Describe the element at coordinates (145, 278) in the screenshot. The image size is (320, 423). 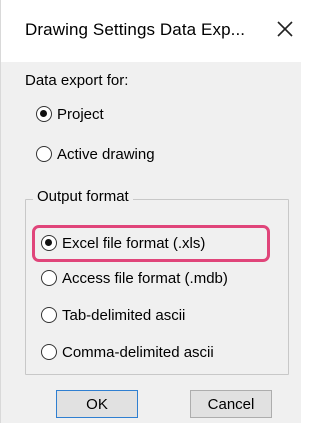
I see `radio-access-format-label: Access file format (.mdb)` at that location.